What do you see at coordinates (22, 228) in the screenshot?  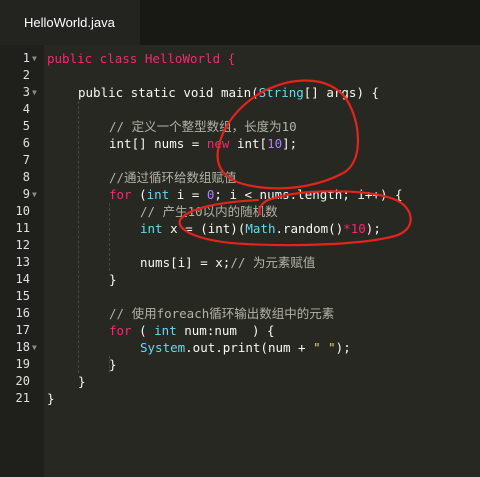 I see `line-number: 11` at bounding box center [22, 228].